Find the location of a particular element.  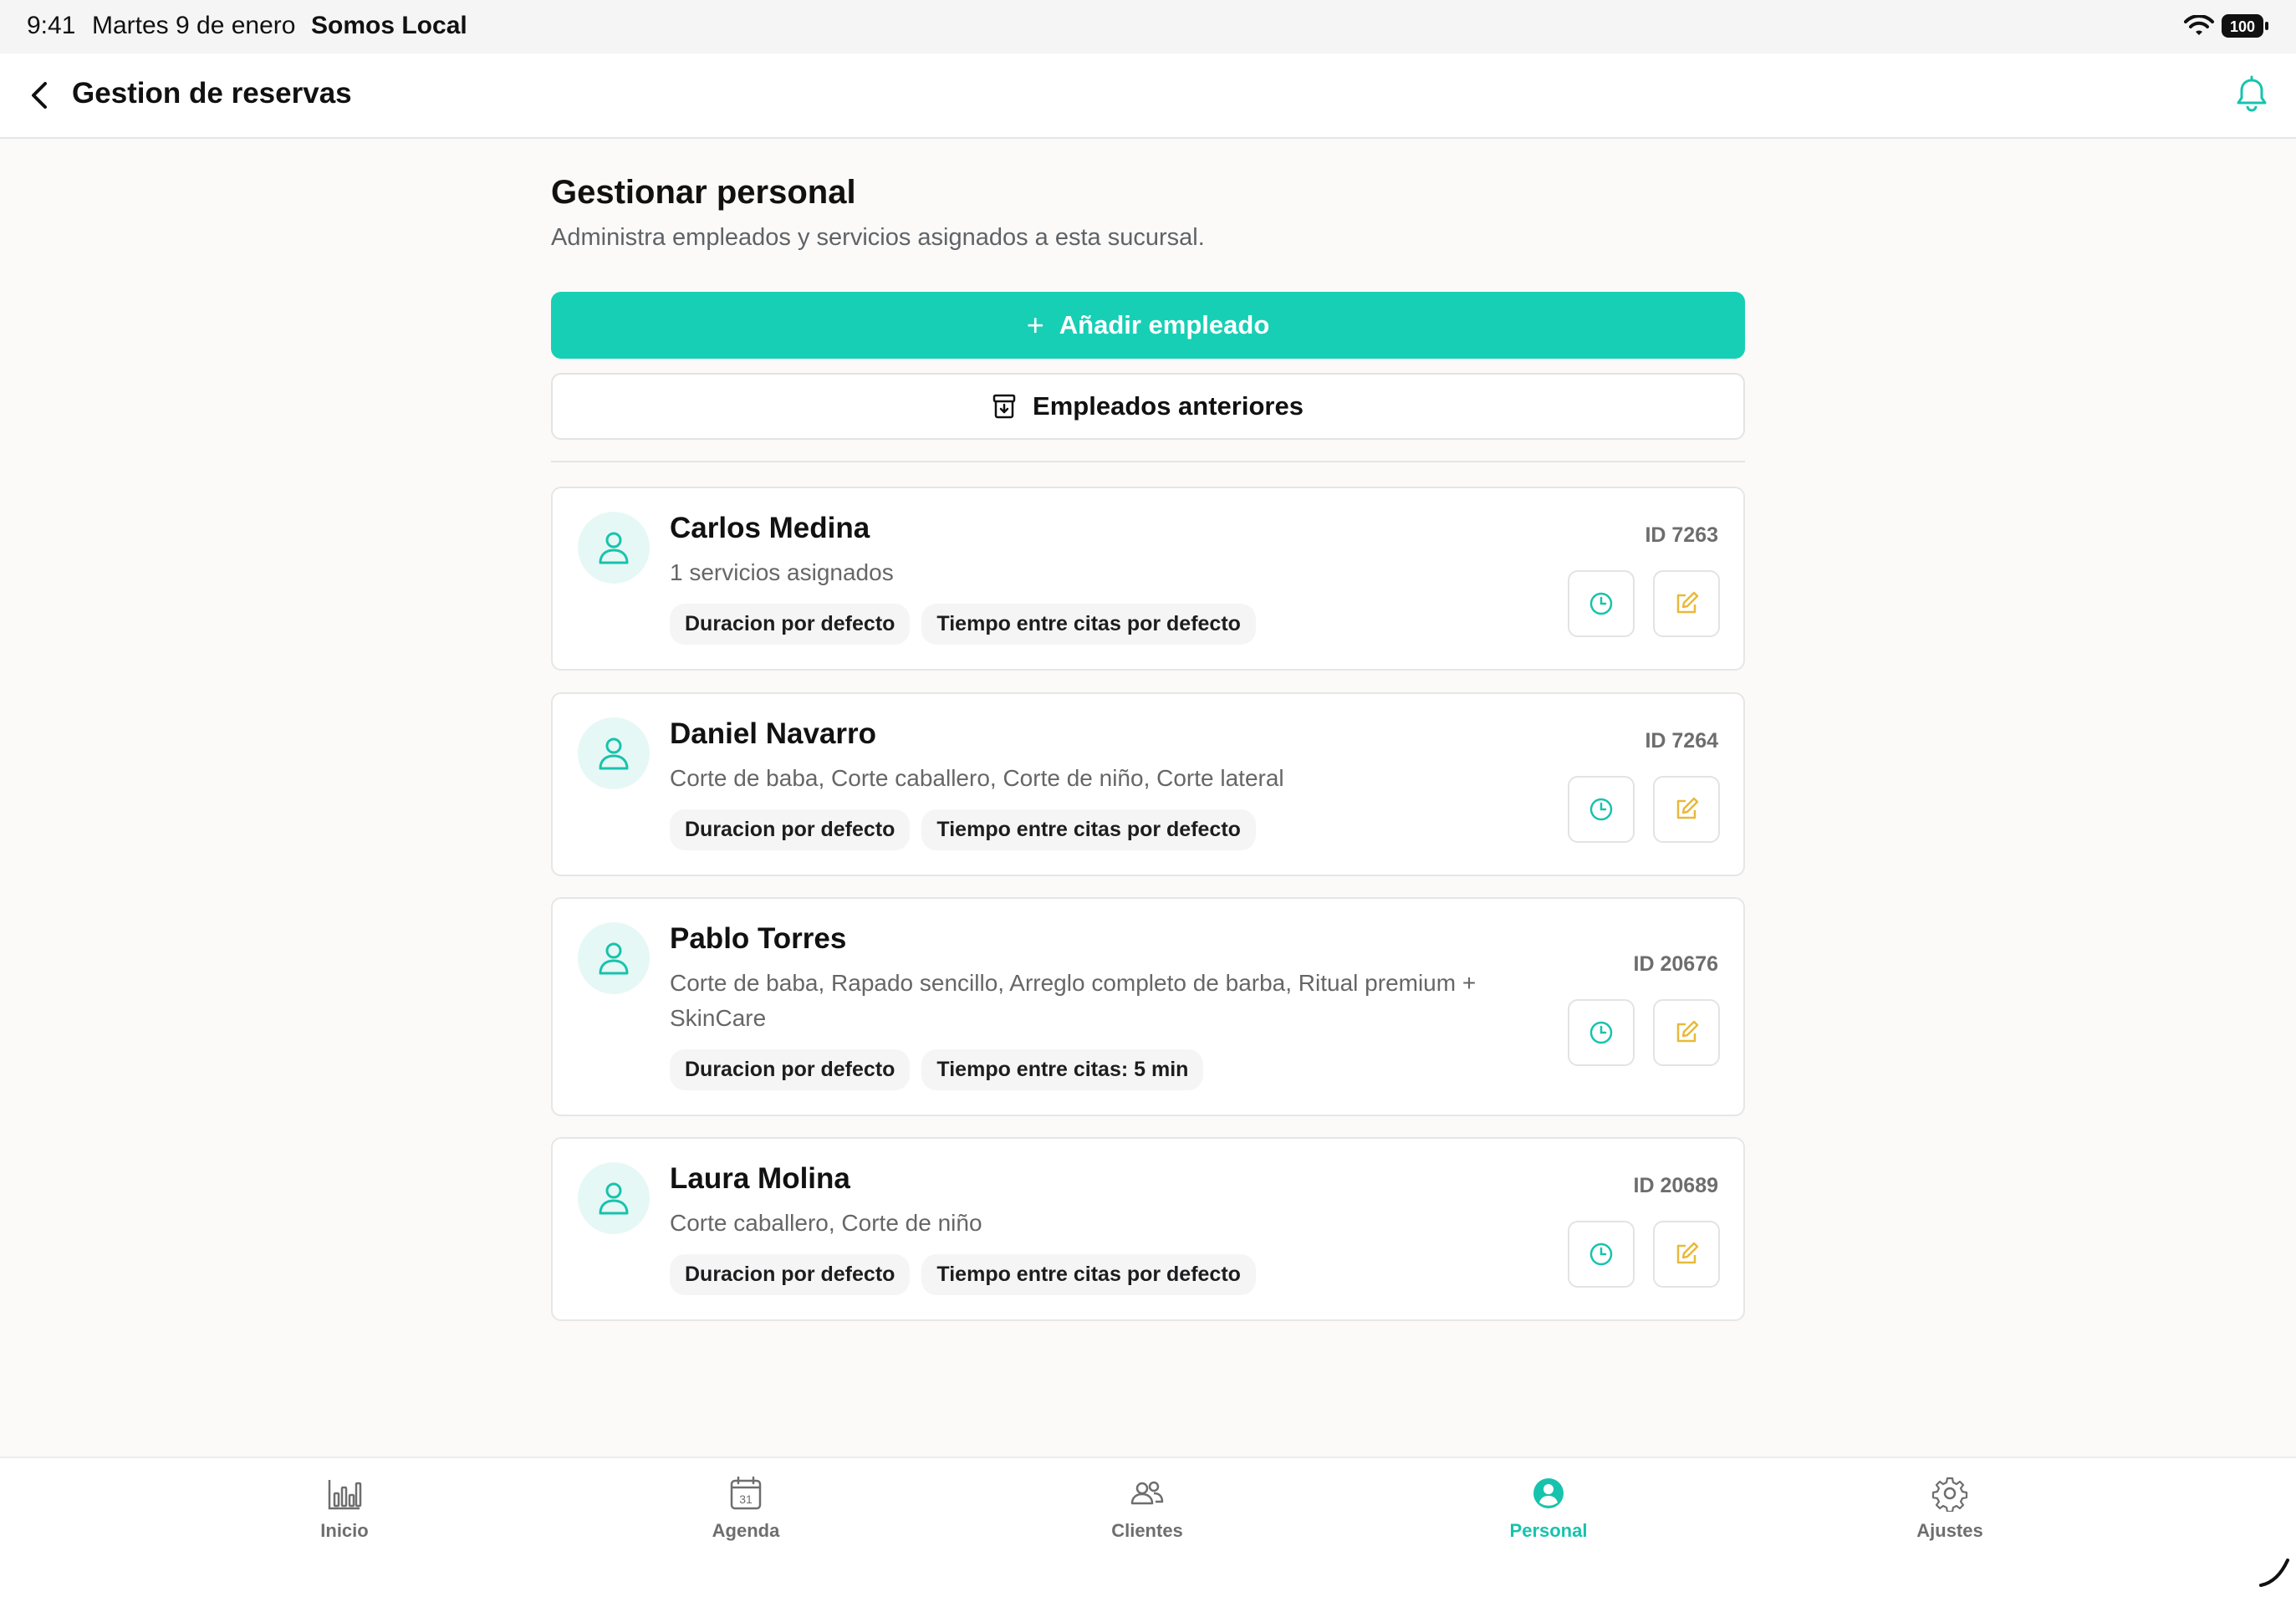

tab-label: Personal is located at coordinates (1549, 1530).